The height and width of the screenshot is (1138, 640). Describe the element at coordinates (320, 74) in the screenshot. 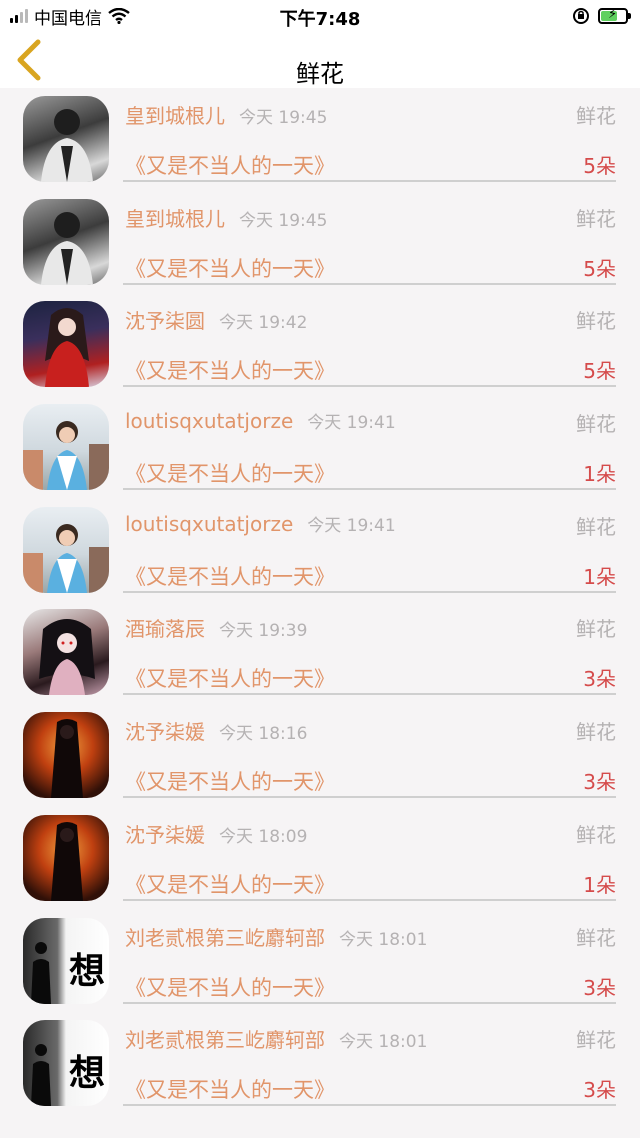

I see `page-title: 鲜花` at that location.